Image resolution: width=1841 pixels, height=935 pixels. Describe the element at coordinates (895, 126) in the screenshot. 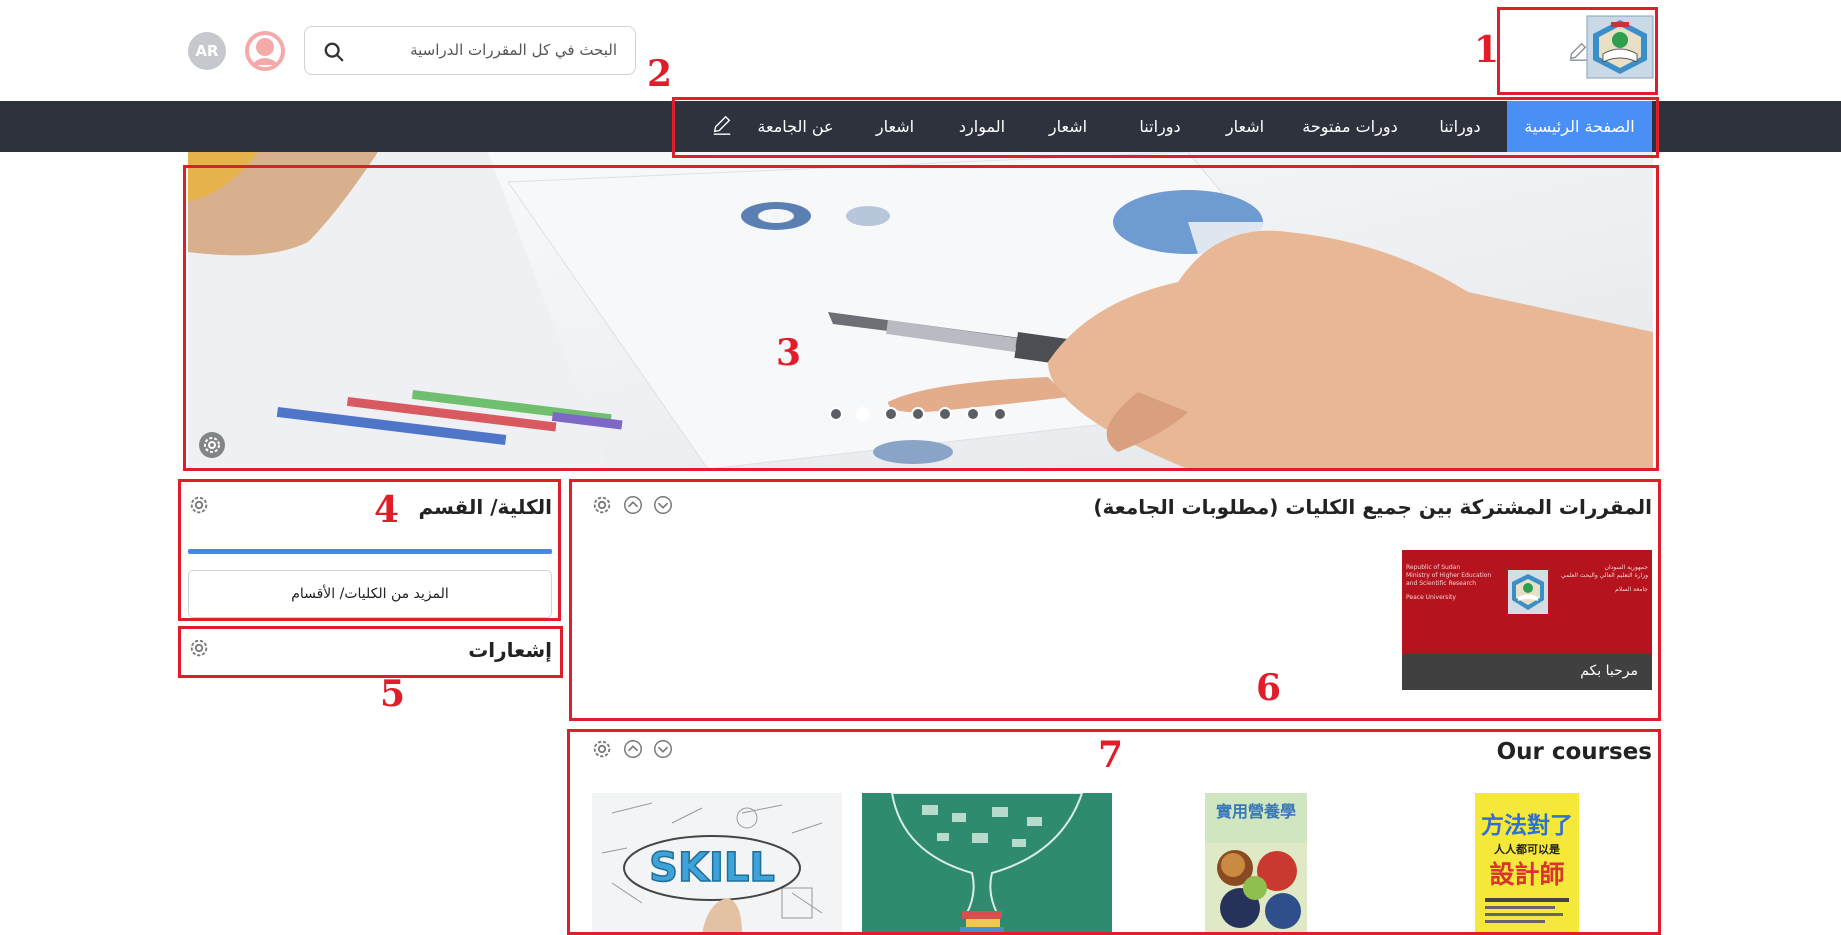

I see `nav-item-notice-3: اشعار` at that location.